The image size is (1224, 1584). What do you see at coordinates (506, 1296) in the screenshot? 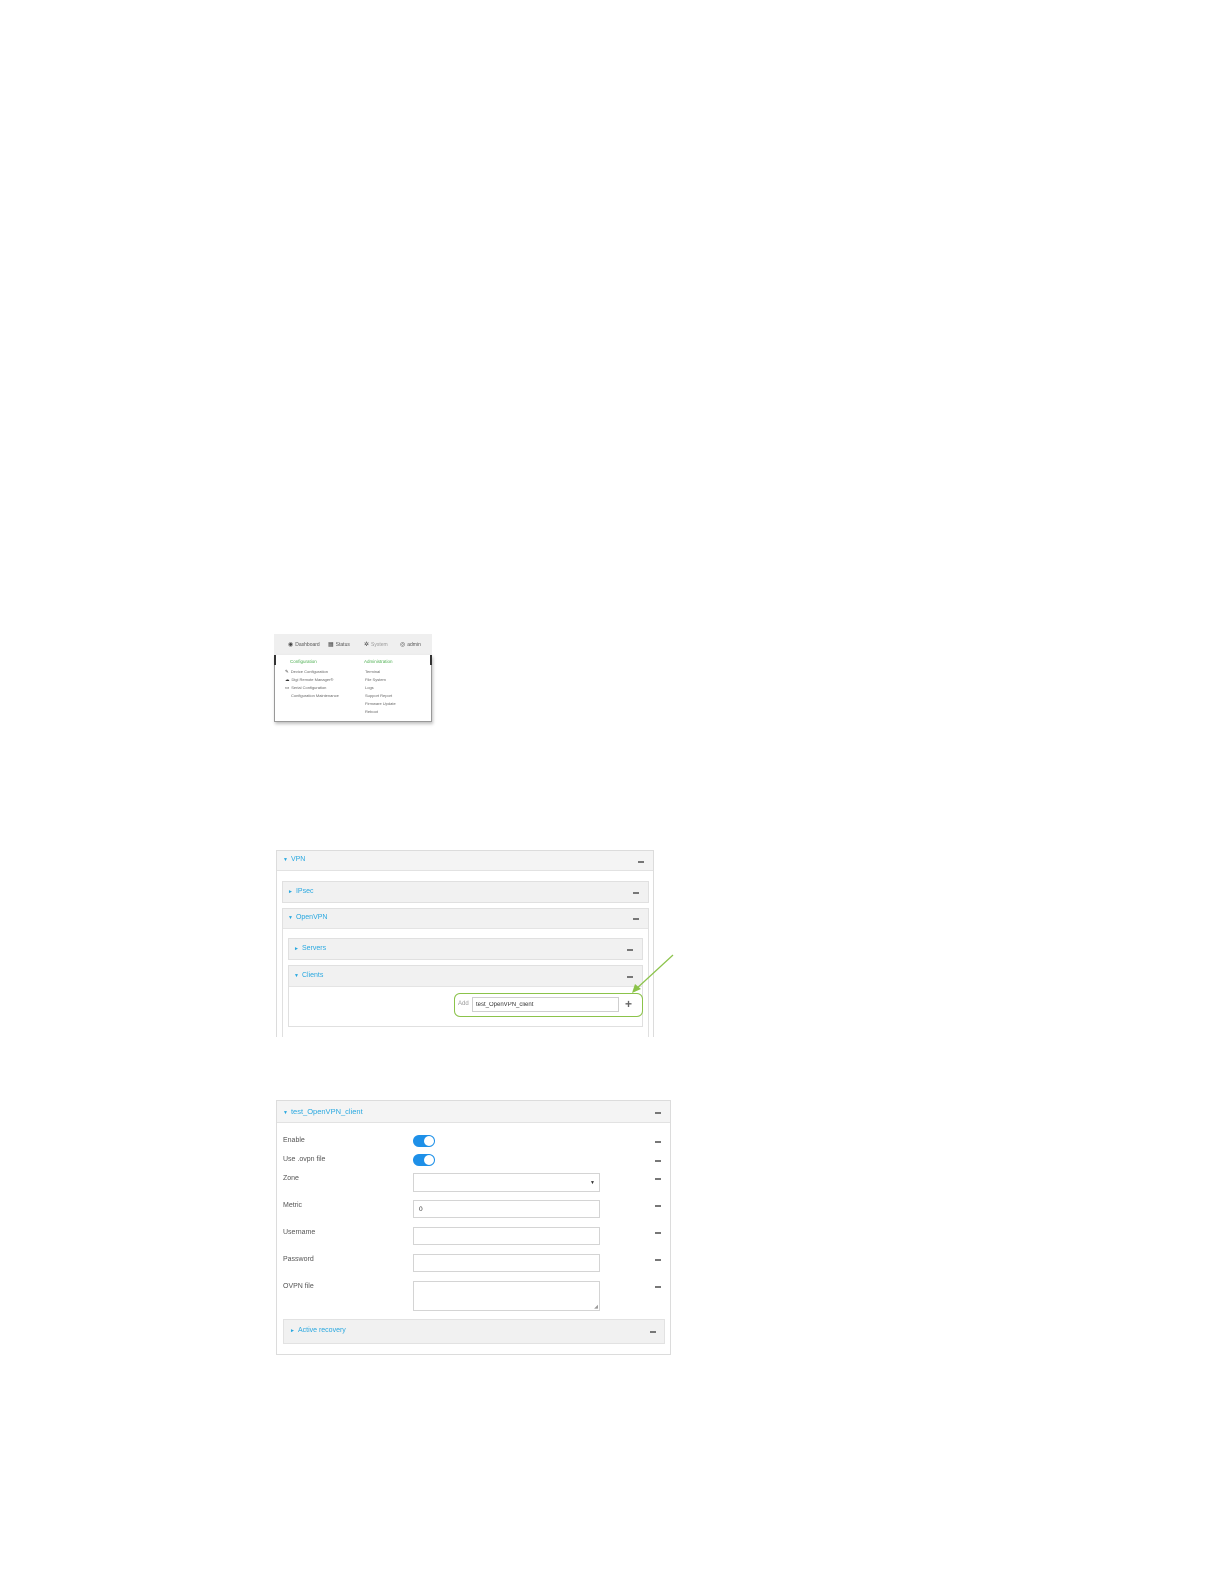
I see `ovpn-file-textarea: ◢` at bounding box center [506, 1296].